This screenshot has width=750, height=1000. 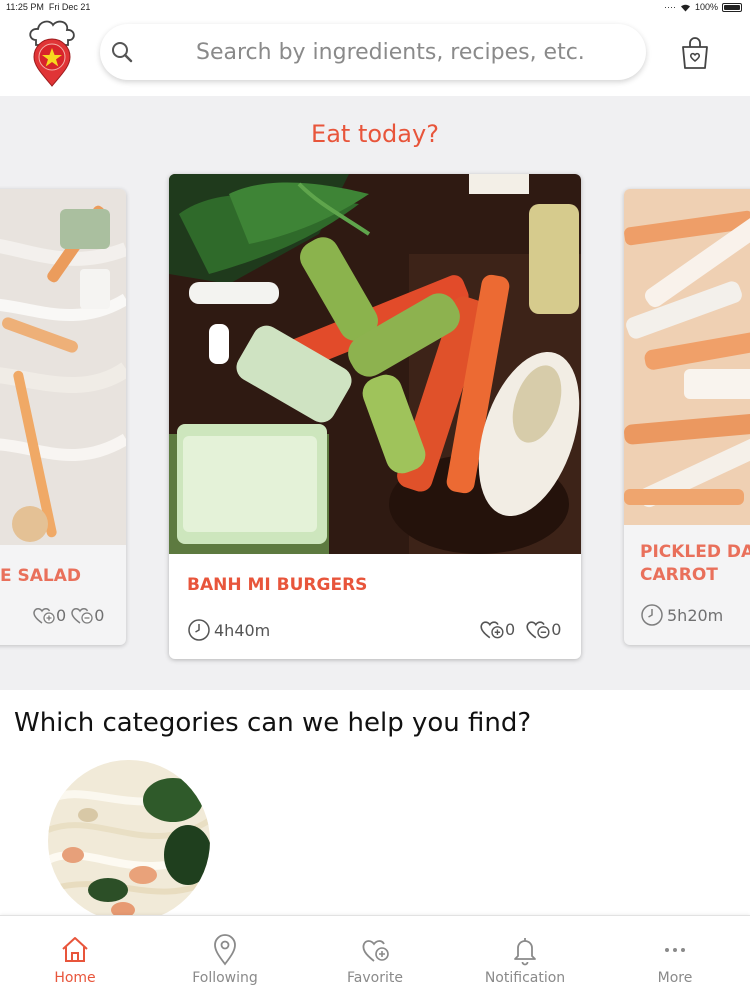 What do you see at coordinates (122, 52) in the screenshot?
I see `search-icon` at bounding box center [122, 52].